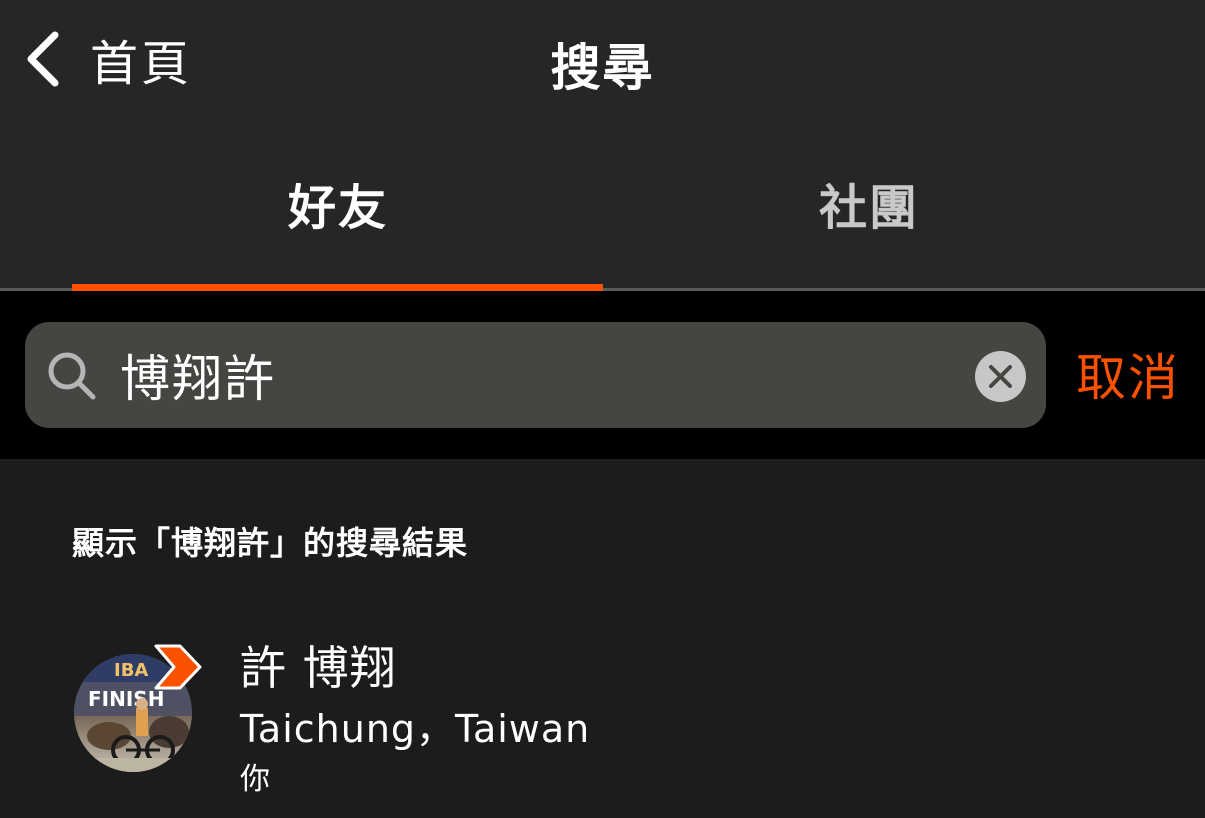 The width and height of the screenshot is (1205, 818). I want to click on results-header: 顯示「博翔許」的搜尋結果, so click(270, 543).